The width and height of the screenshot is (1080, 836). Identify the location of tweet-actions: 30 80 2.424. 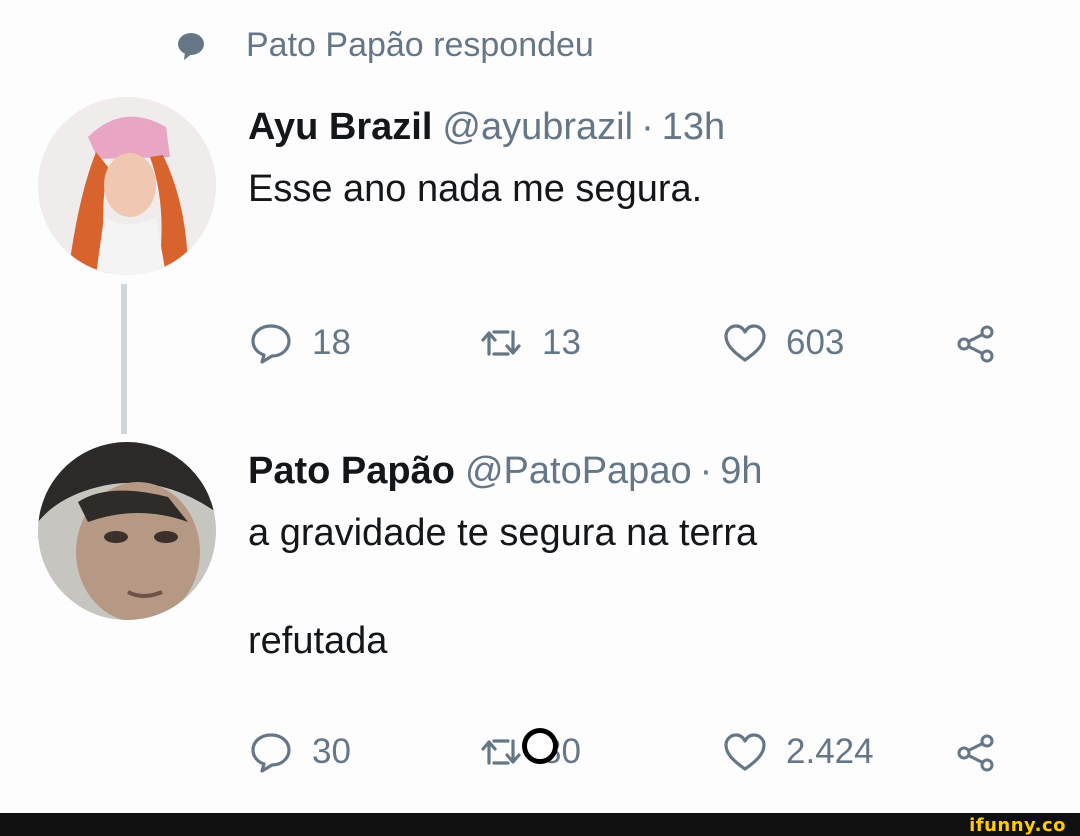
(648, 752).